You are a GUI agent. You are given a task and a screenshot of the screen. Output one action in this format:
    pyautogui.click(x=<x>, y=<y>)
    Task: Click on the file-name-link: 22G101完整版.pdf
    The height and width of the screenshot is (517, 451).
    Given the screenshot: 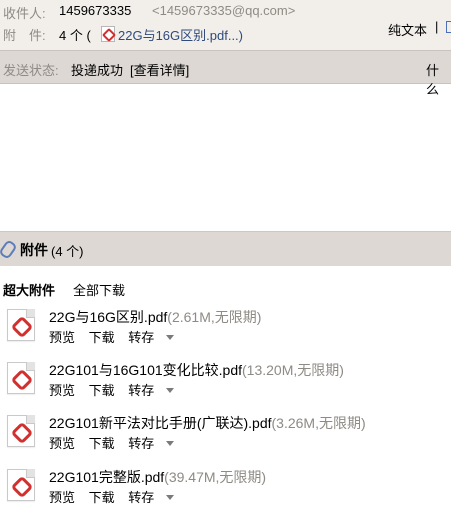 What is the action you would take?
    pyautogui.click(x=106, y=477)
    